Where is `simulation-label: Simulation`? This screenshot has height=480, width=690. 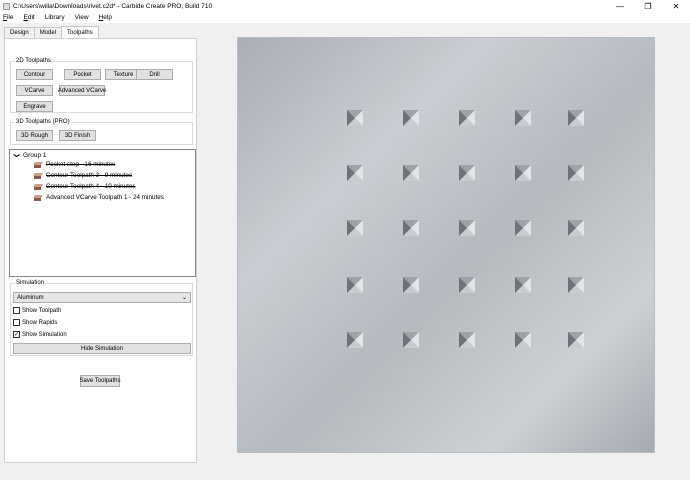
simulation-label: Simulation is located at coordinates (30, 283).